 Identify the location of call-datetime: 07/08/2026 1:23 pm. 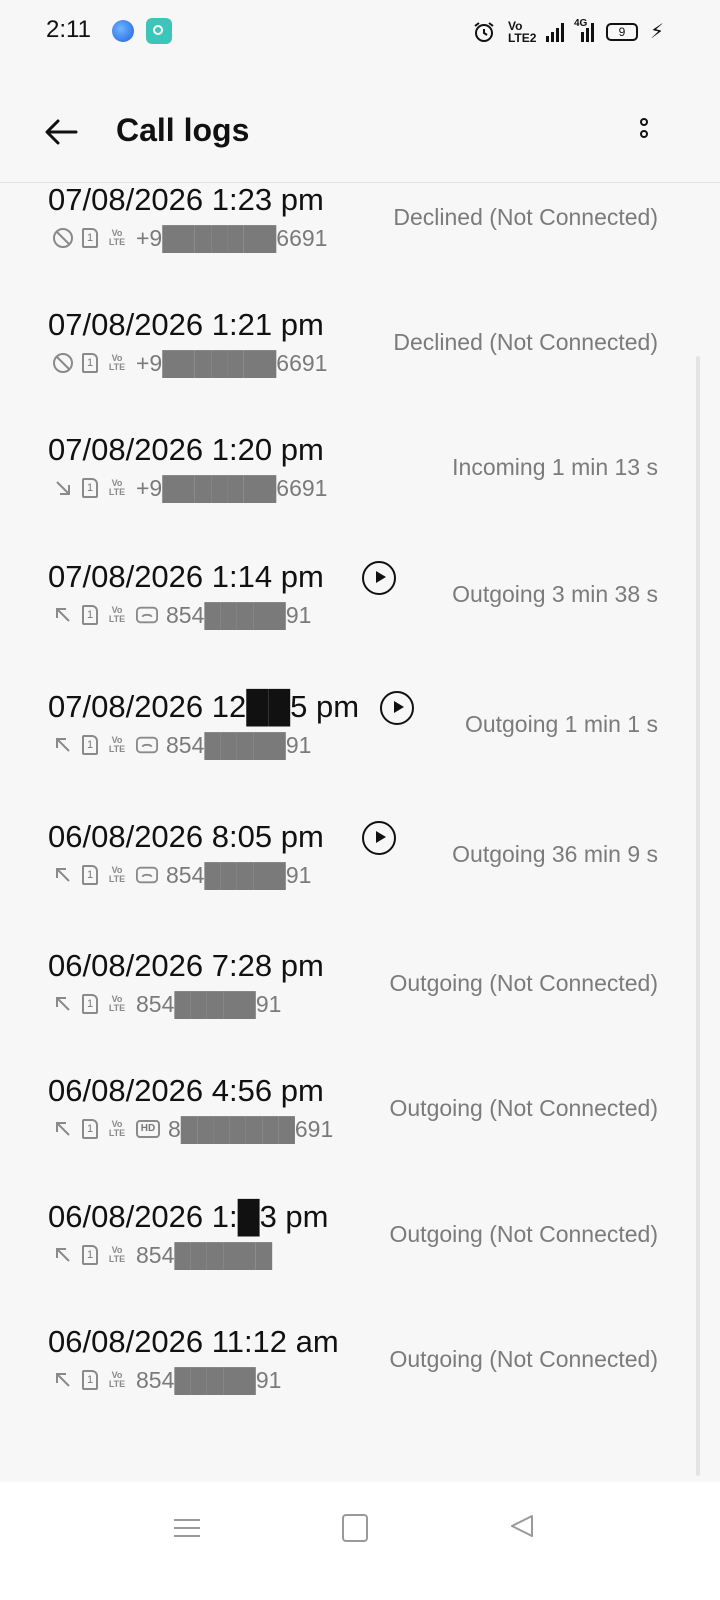
(186, 199).